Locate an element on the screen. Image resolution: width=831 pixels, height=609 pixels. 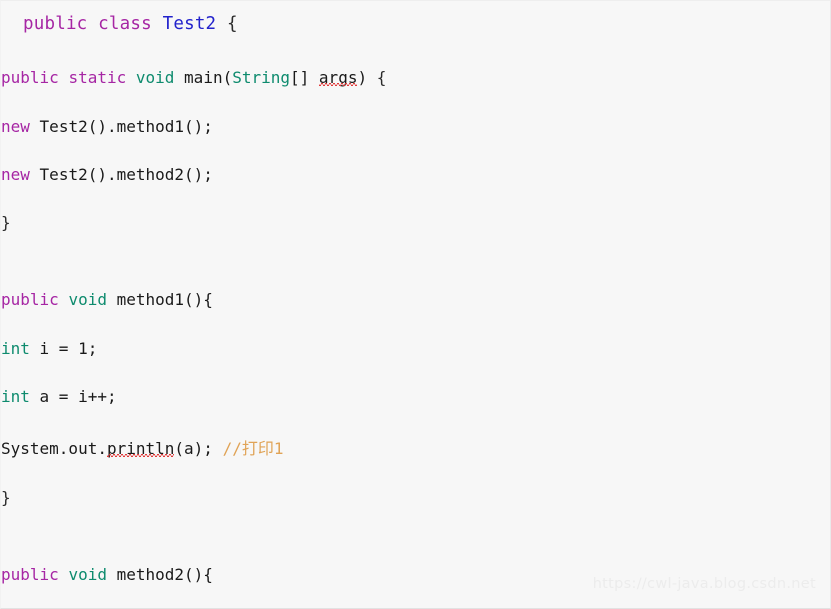
code-token-plain: i = is located at coordinates (54, 348).